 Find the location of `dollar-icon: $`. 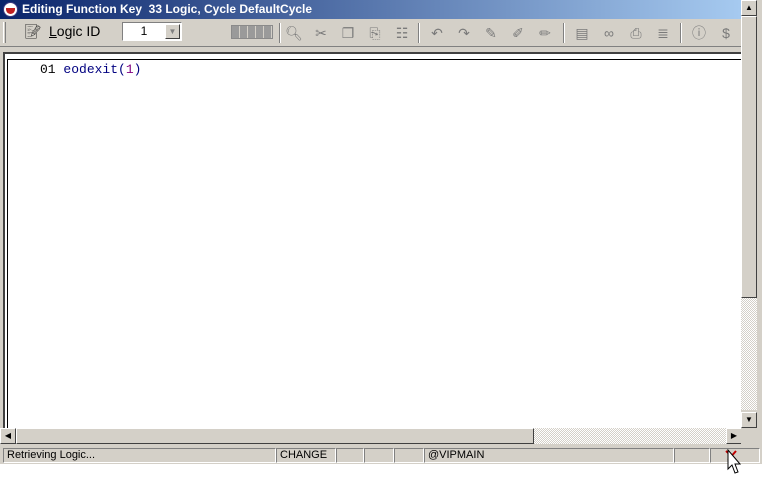

dollar-icon: $ is located at coordinates (726, 33).